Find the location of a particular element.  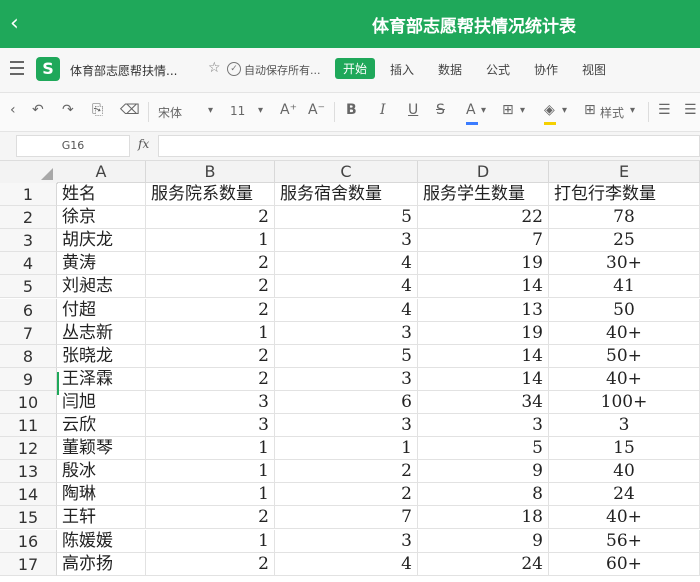

table-cell: 徐京 is located at coordinates (101, 218).